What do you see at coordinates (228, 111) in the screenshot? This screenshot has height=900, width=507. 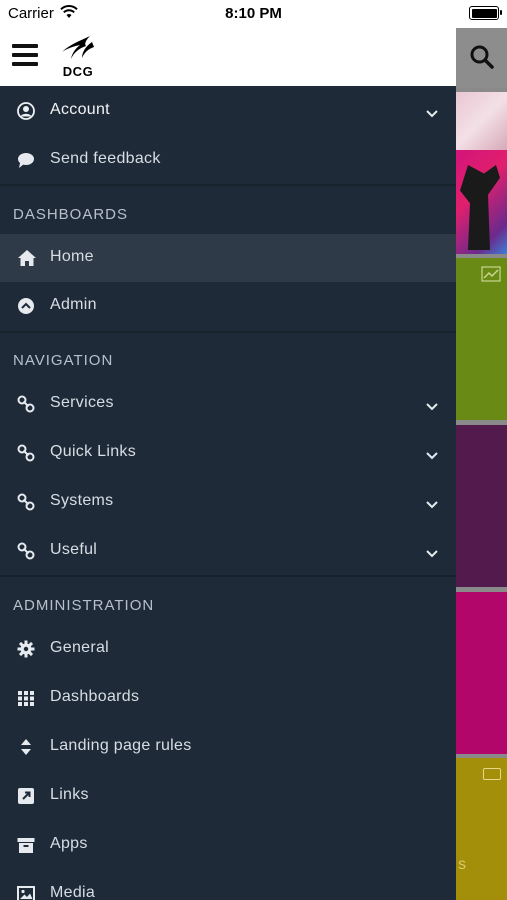 I see `account-menu-item: Account` at bounding box center [228, 111].